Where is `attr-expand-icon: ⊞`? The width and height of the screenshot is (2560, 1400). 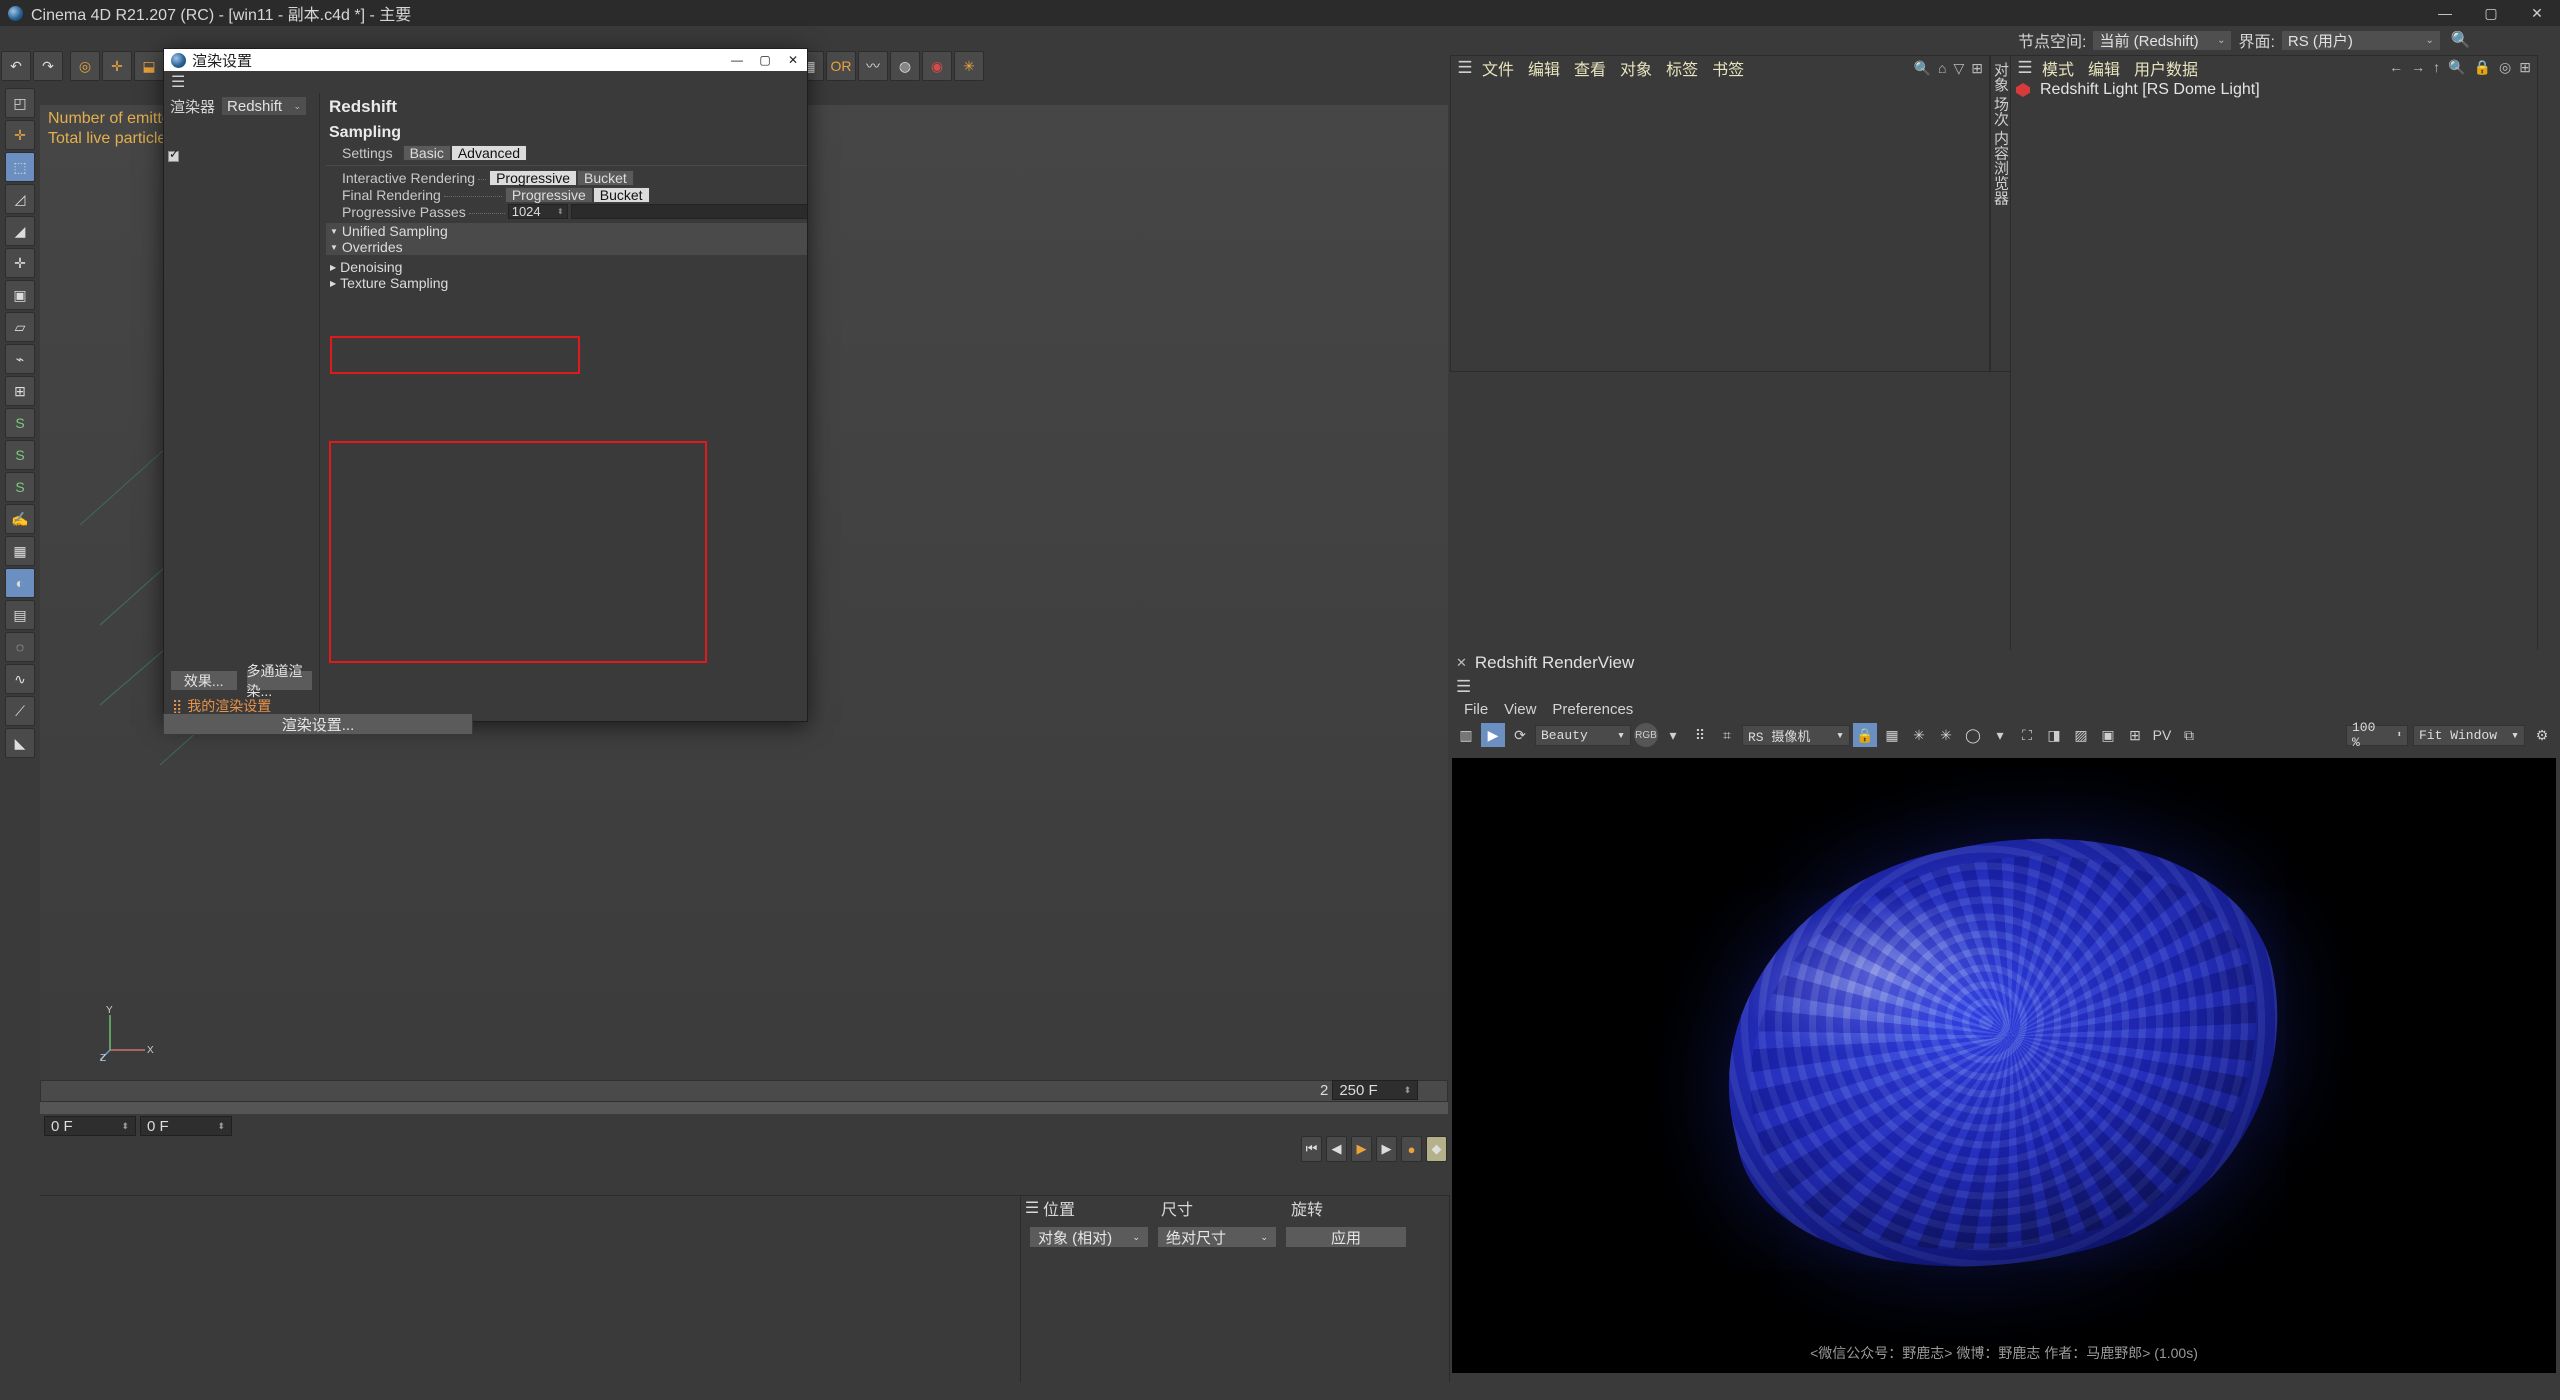
attr-expand-icon: ⊞ is located at coordinates (2525, 67).